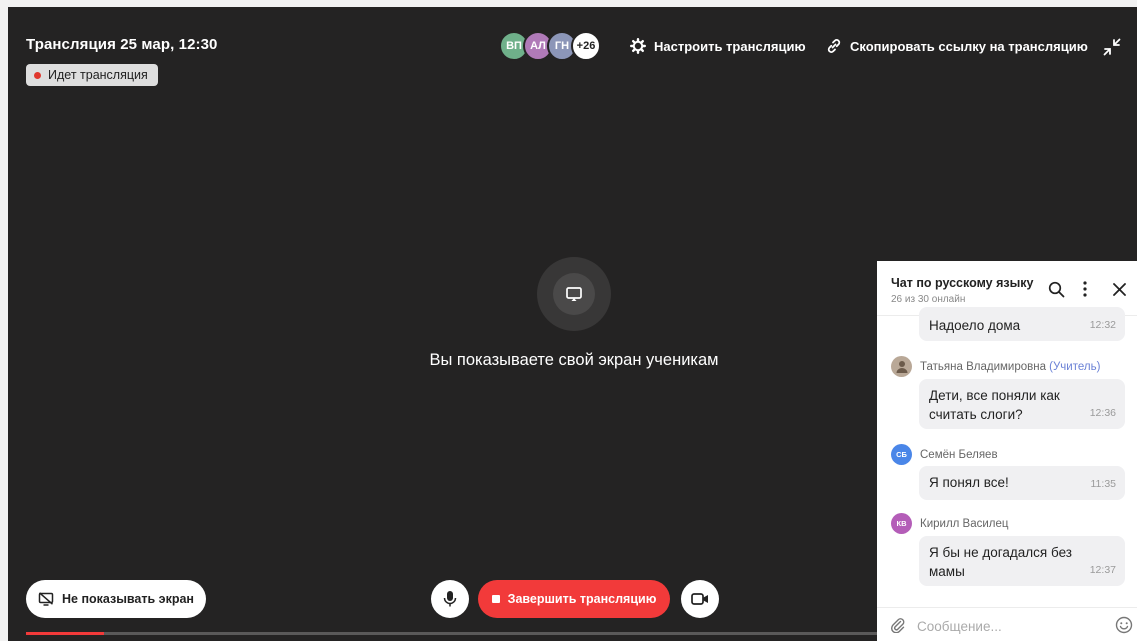  What do you see at coordinates (1022, 483) in the screenshot?
I see `chat-message: Я понял все! 11:35` at bounding box center [1022, 483].